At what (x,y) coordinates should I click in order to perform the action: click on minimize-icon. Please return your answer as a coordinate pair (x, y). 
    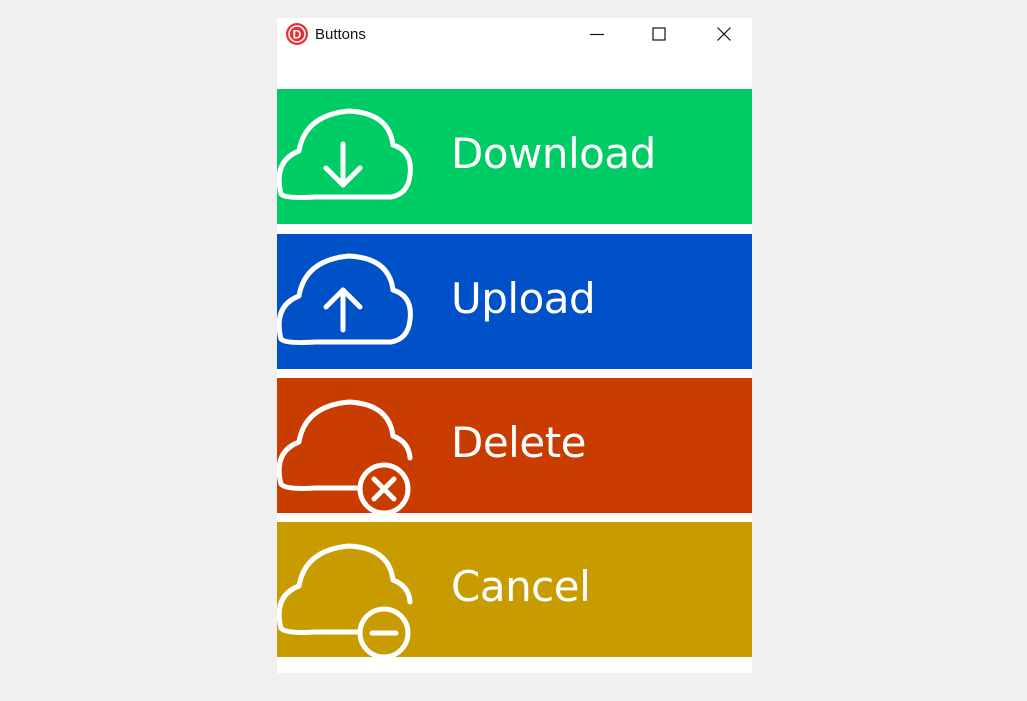
    Looking at the image, I should click on (597, 34).